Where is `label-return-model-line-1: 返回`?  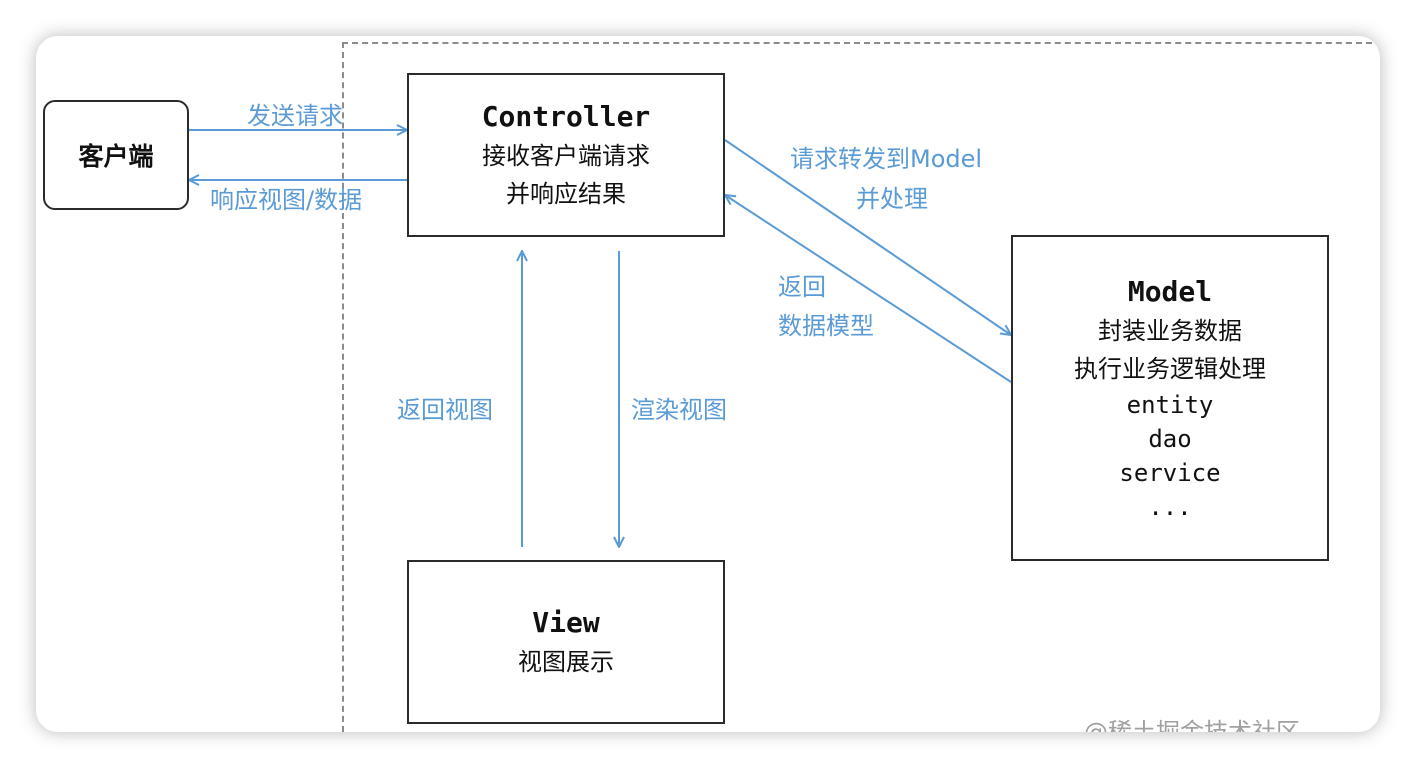 label-return-model-line-1: 返回 is located at coordinates (802, 287).